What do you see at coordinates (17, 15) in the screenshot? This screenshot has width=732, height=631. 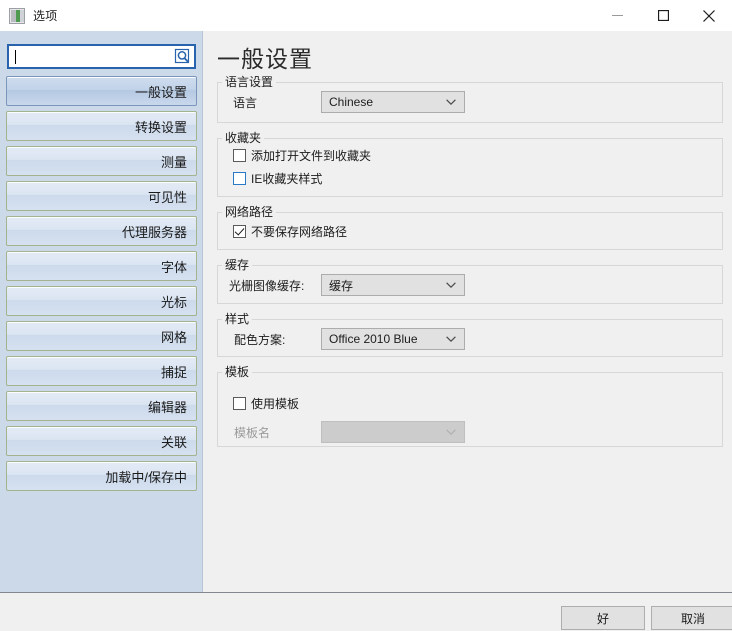 I see `options-app-icon` at bounding box center [17, 15].